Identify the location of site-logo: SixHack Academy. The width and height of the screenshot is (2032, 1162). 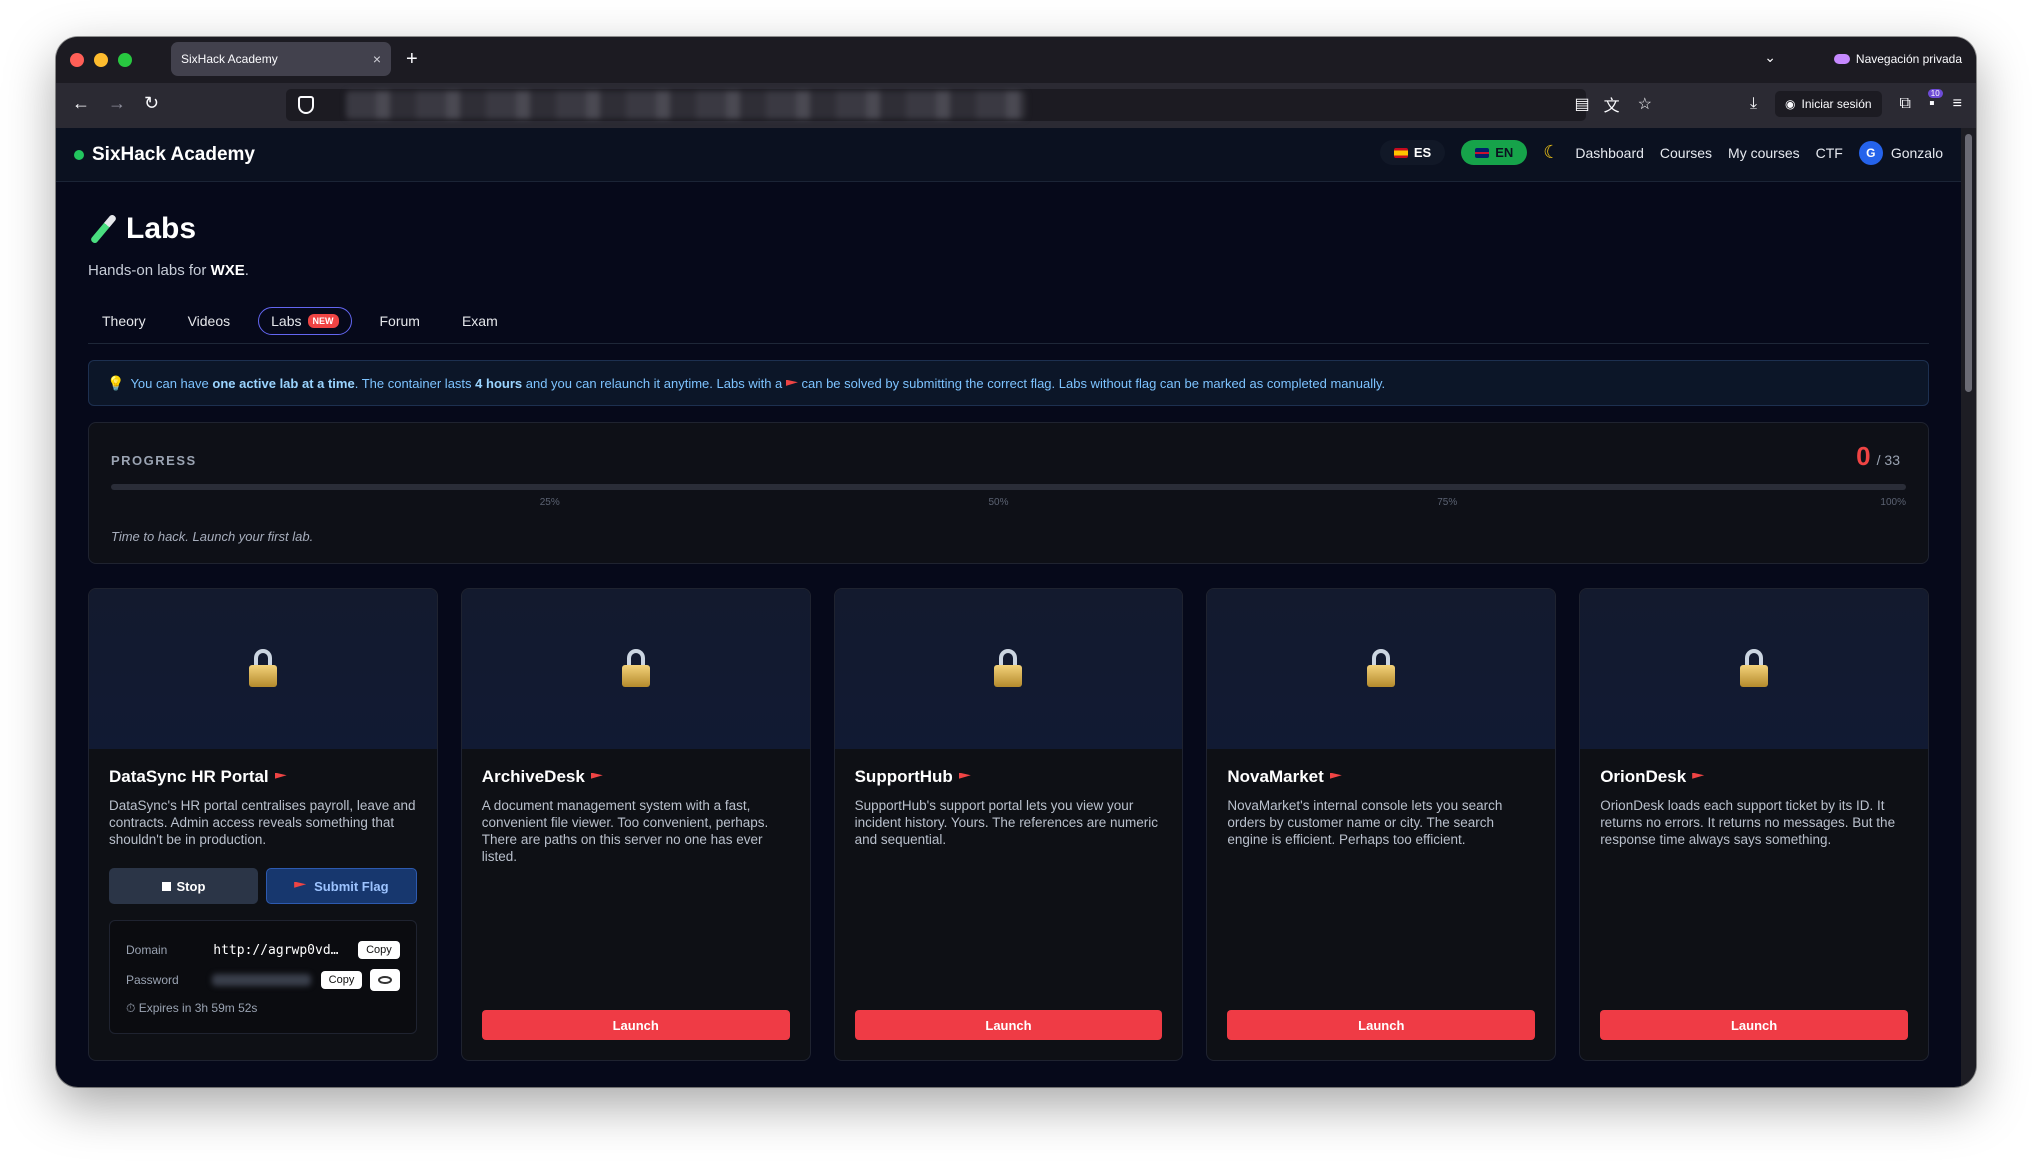
(173, 155).